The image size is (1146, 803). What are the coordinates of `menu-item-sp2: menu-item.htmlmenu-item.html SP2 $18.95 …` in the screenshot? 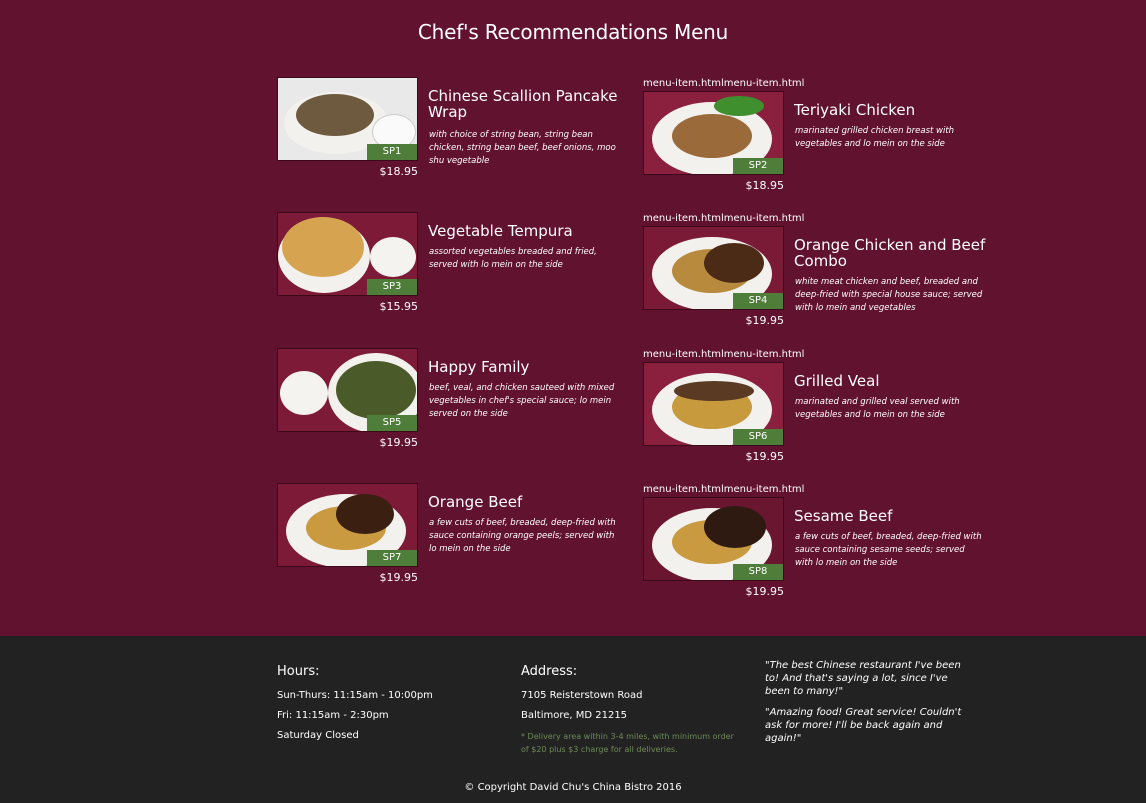 It's located at (818, 144).